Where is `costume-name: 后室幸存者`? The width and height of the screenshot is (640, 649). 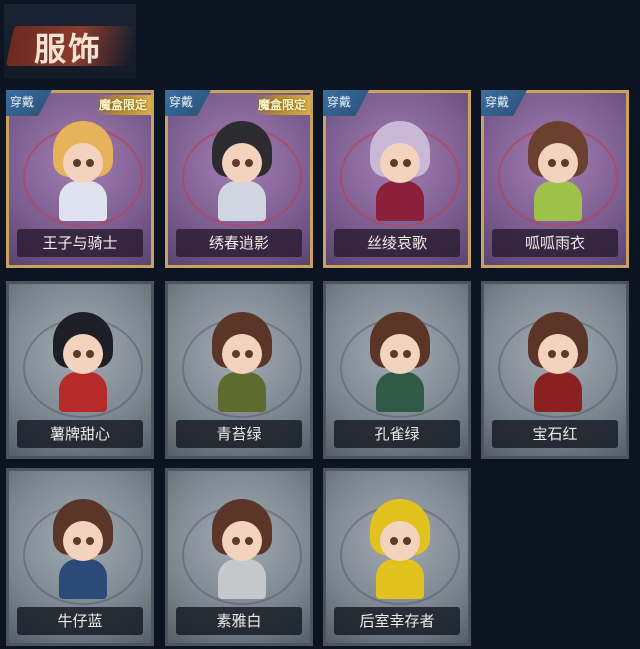
costume-name: 后室幸存者 is located at coordinates (397, 621).